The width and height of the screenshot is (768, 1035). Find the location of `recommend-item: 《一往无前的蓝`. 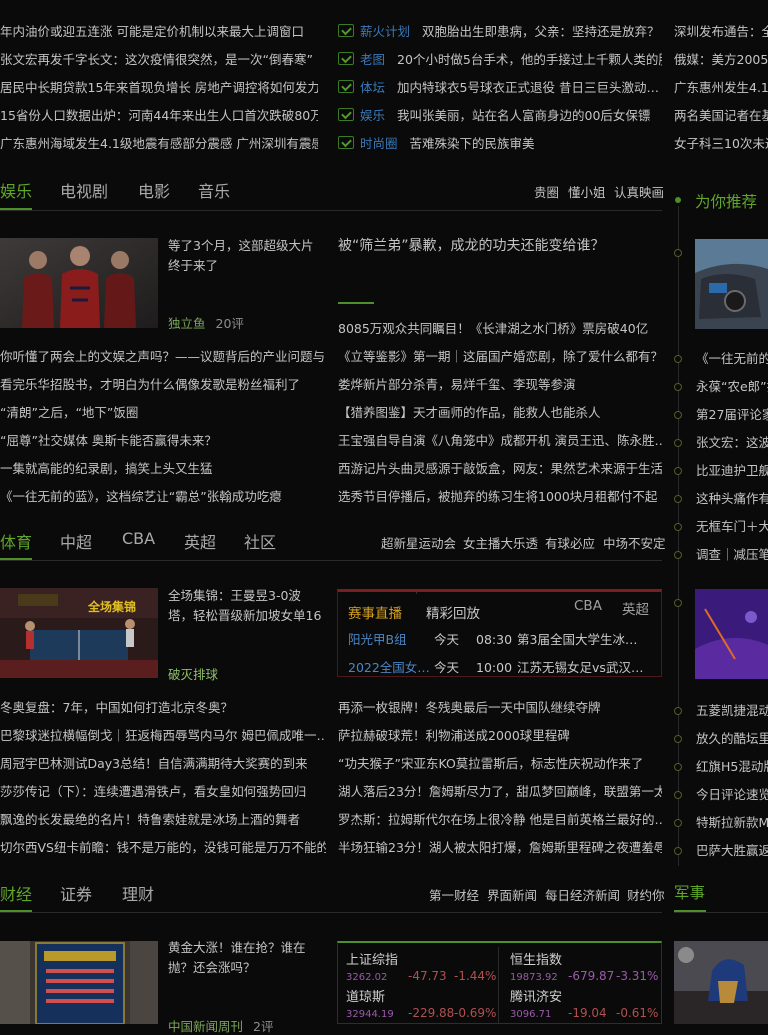

recommend-item: 《一往无前的蓝 is located at coordinates (732, 359).